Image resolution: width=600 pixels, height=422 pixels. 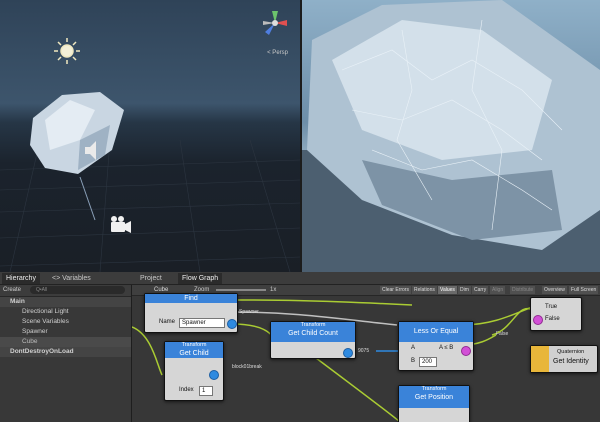 What do you see at coordinates (277, 53) in the screenshot?
I see `perspective-label: < Persp` at bounding box center [277, 53].